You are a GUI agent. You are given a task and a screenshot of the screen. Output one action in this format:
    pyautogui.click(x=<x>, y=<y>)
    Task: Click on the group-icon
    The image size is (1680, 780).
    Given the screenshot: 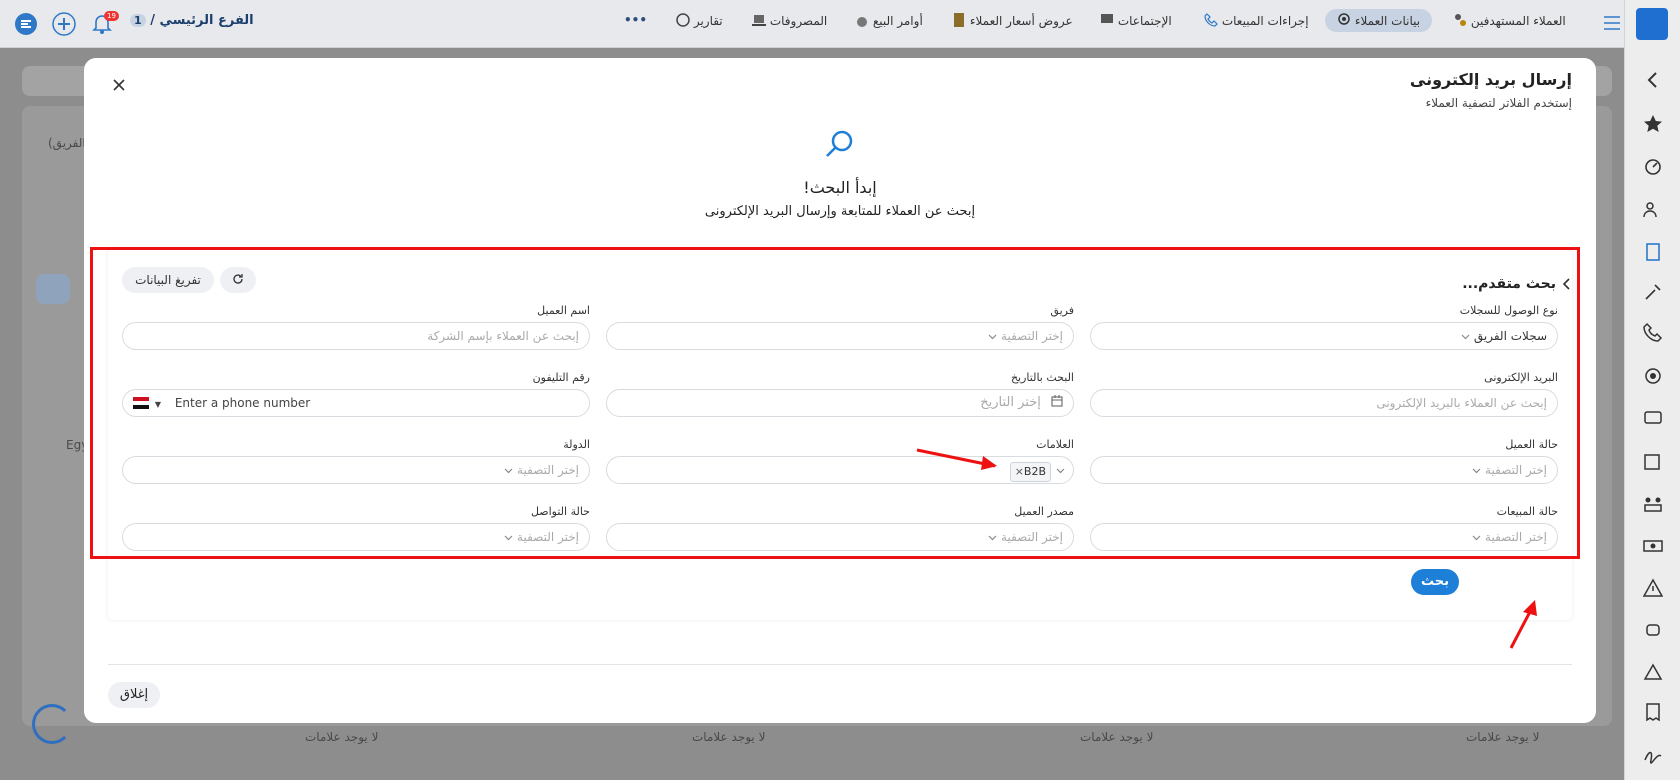 What is the action you would take?
    pyautogui.click(x=1653, y=504)
    